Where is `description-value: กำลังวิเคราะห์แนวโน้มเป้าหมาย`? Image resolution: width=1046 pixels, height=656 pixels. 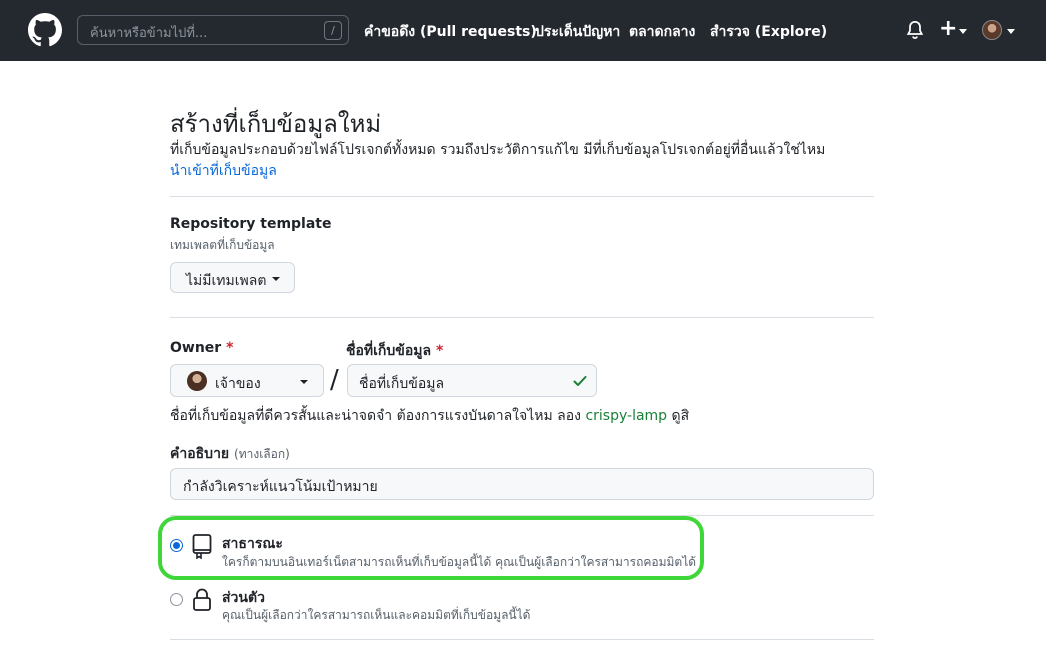 description-value: กำลังวิเคราะห์แนวโน้มเป้าหมาย is located at coordinates (280, 487).